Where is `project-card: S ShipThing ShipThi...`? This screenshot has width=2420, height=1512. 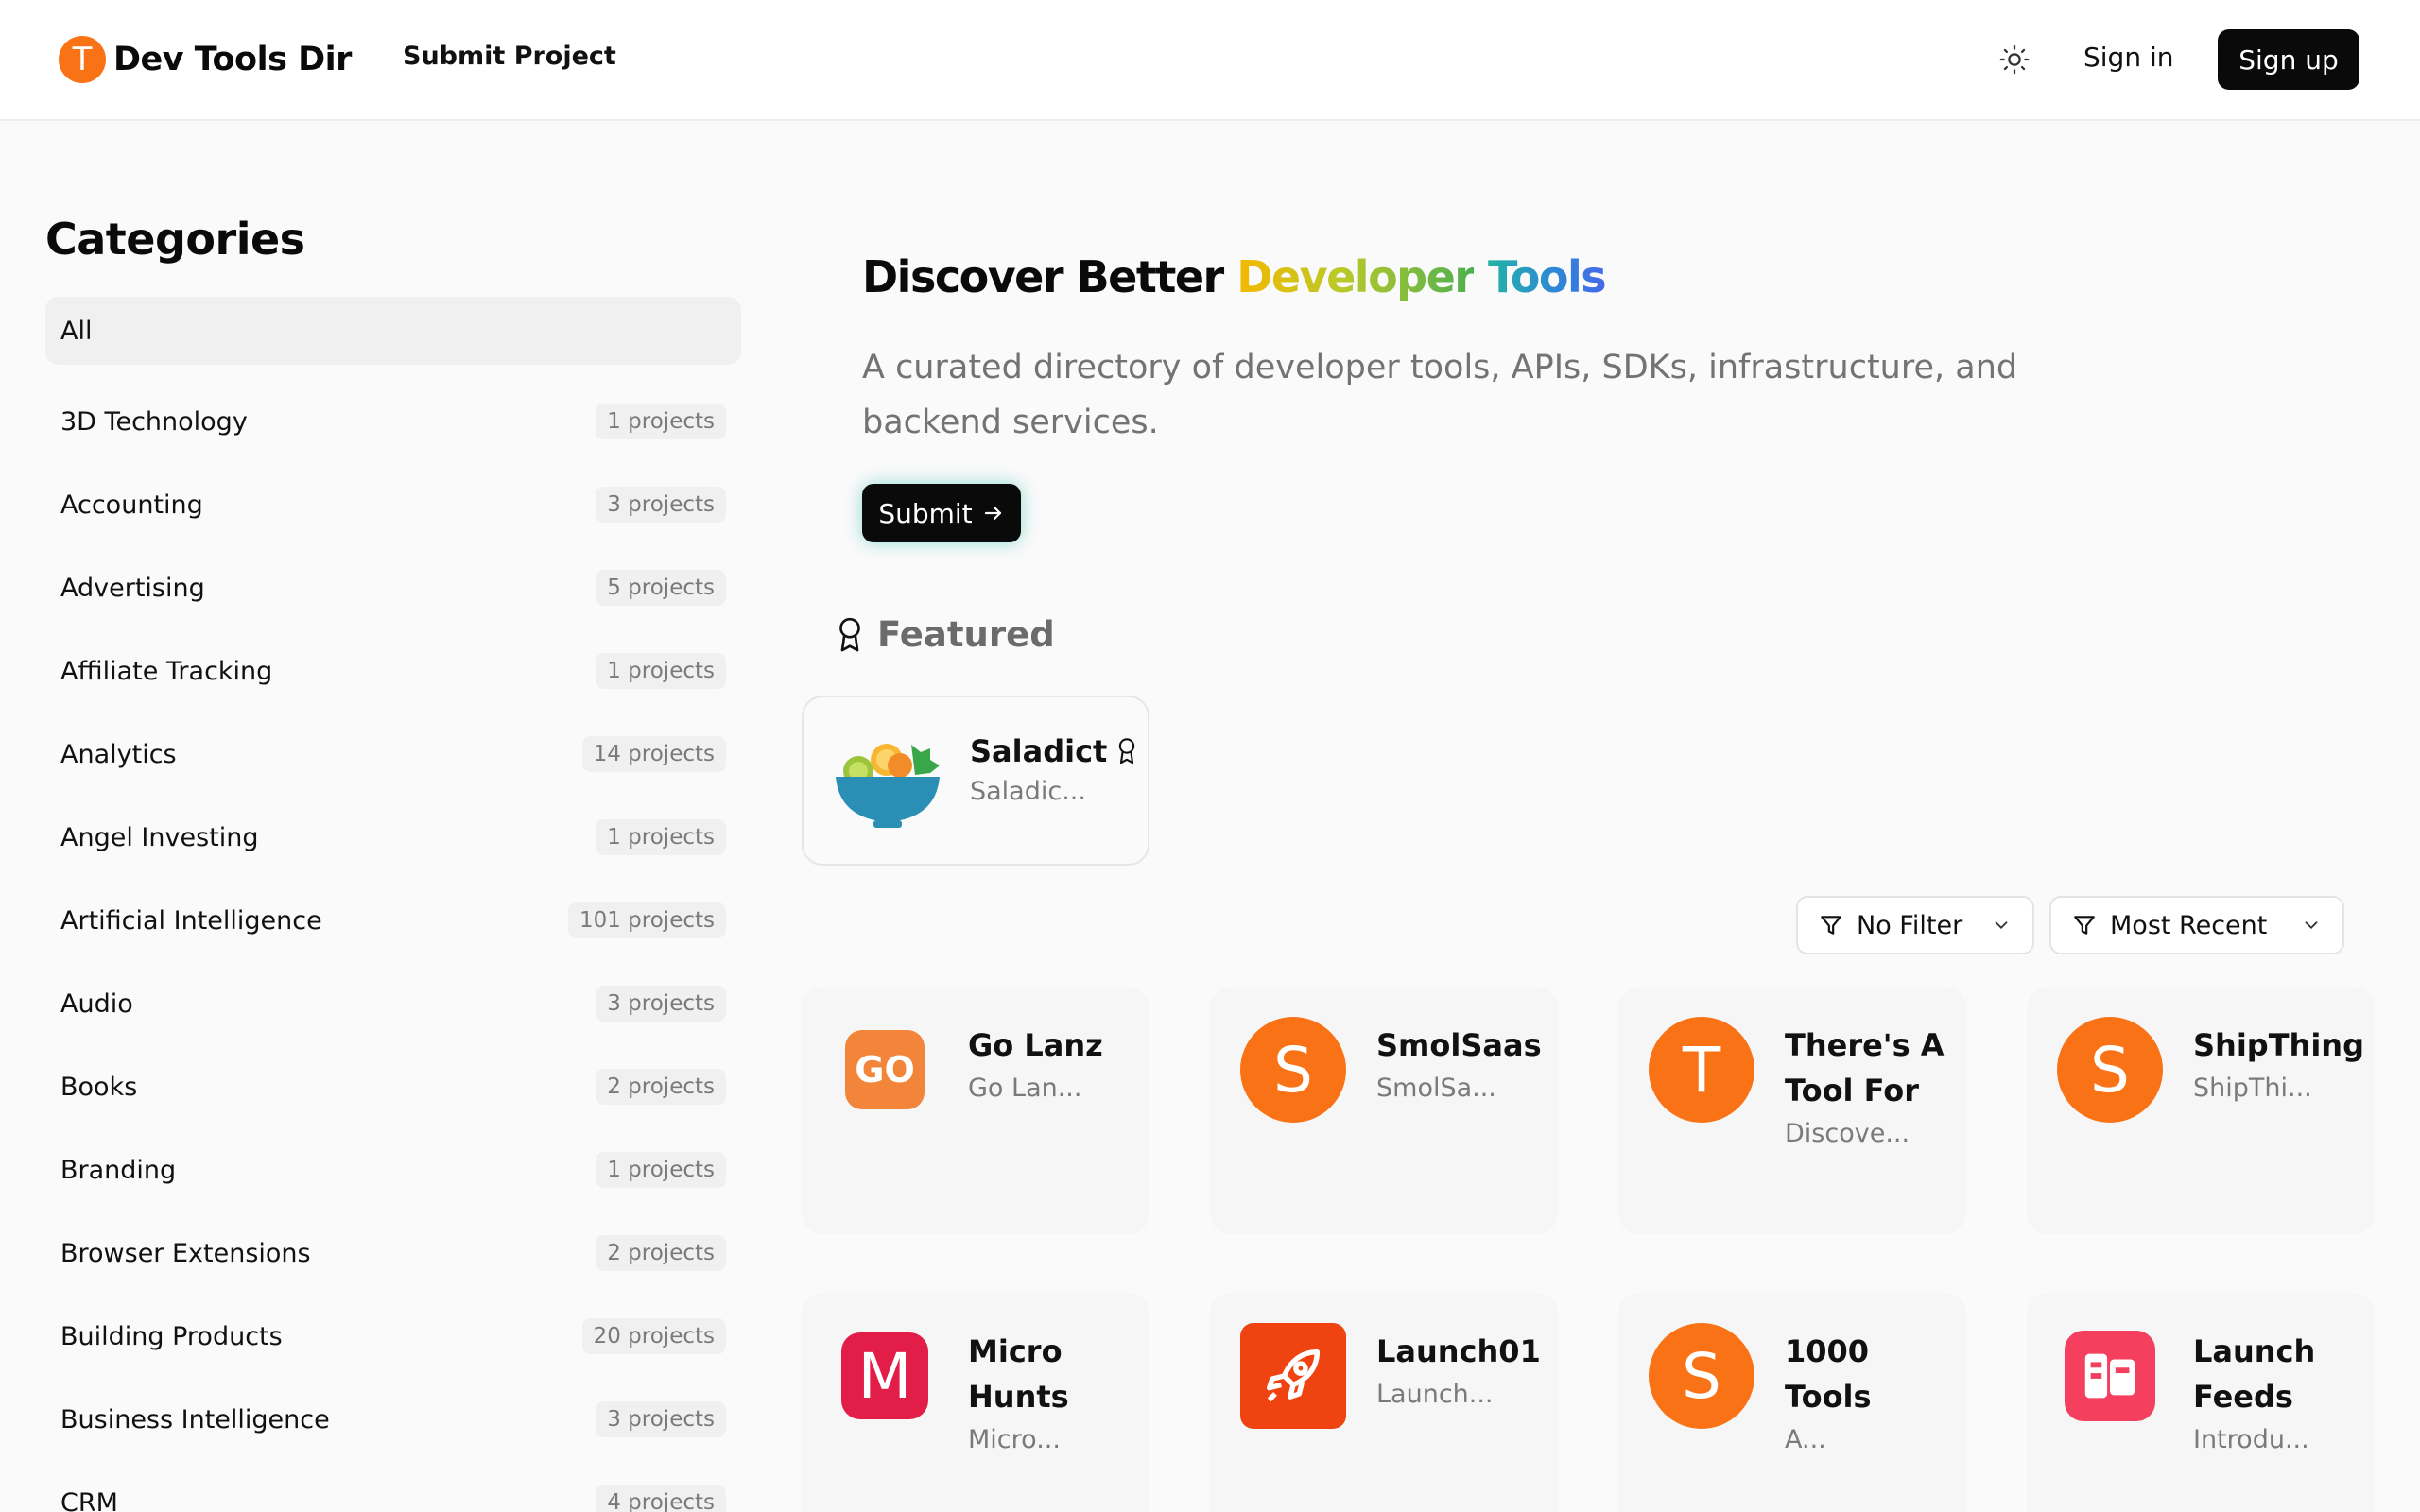 project-card: S ShipThing ShipThi... is located at coordinates (2201, 1110).